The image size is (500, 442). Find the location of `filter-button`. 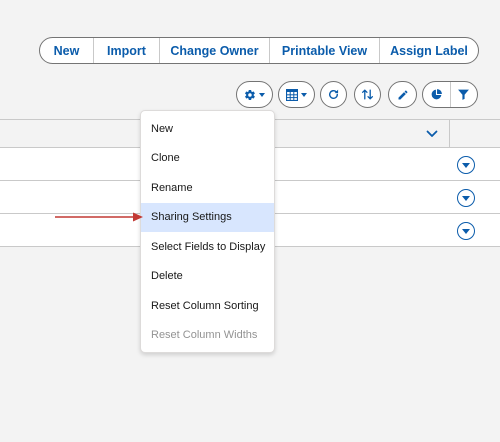

filter-button is located at coordinates (464, 94).